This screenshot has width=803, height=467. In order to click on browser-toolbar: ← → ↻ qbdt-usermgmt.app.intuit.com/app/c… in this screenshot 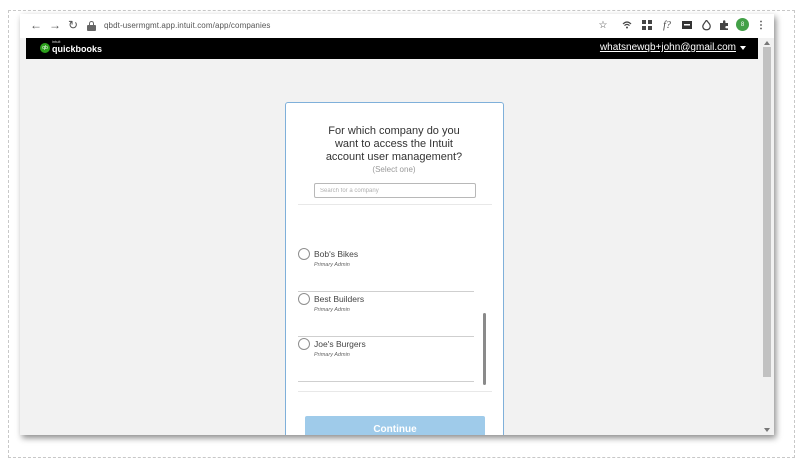, I will do `click(397, 26)`.